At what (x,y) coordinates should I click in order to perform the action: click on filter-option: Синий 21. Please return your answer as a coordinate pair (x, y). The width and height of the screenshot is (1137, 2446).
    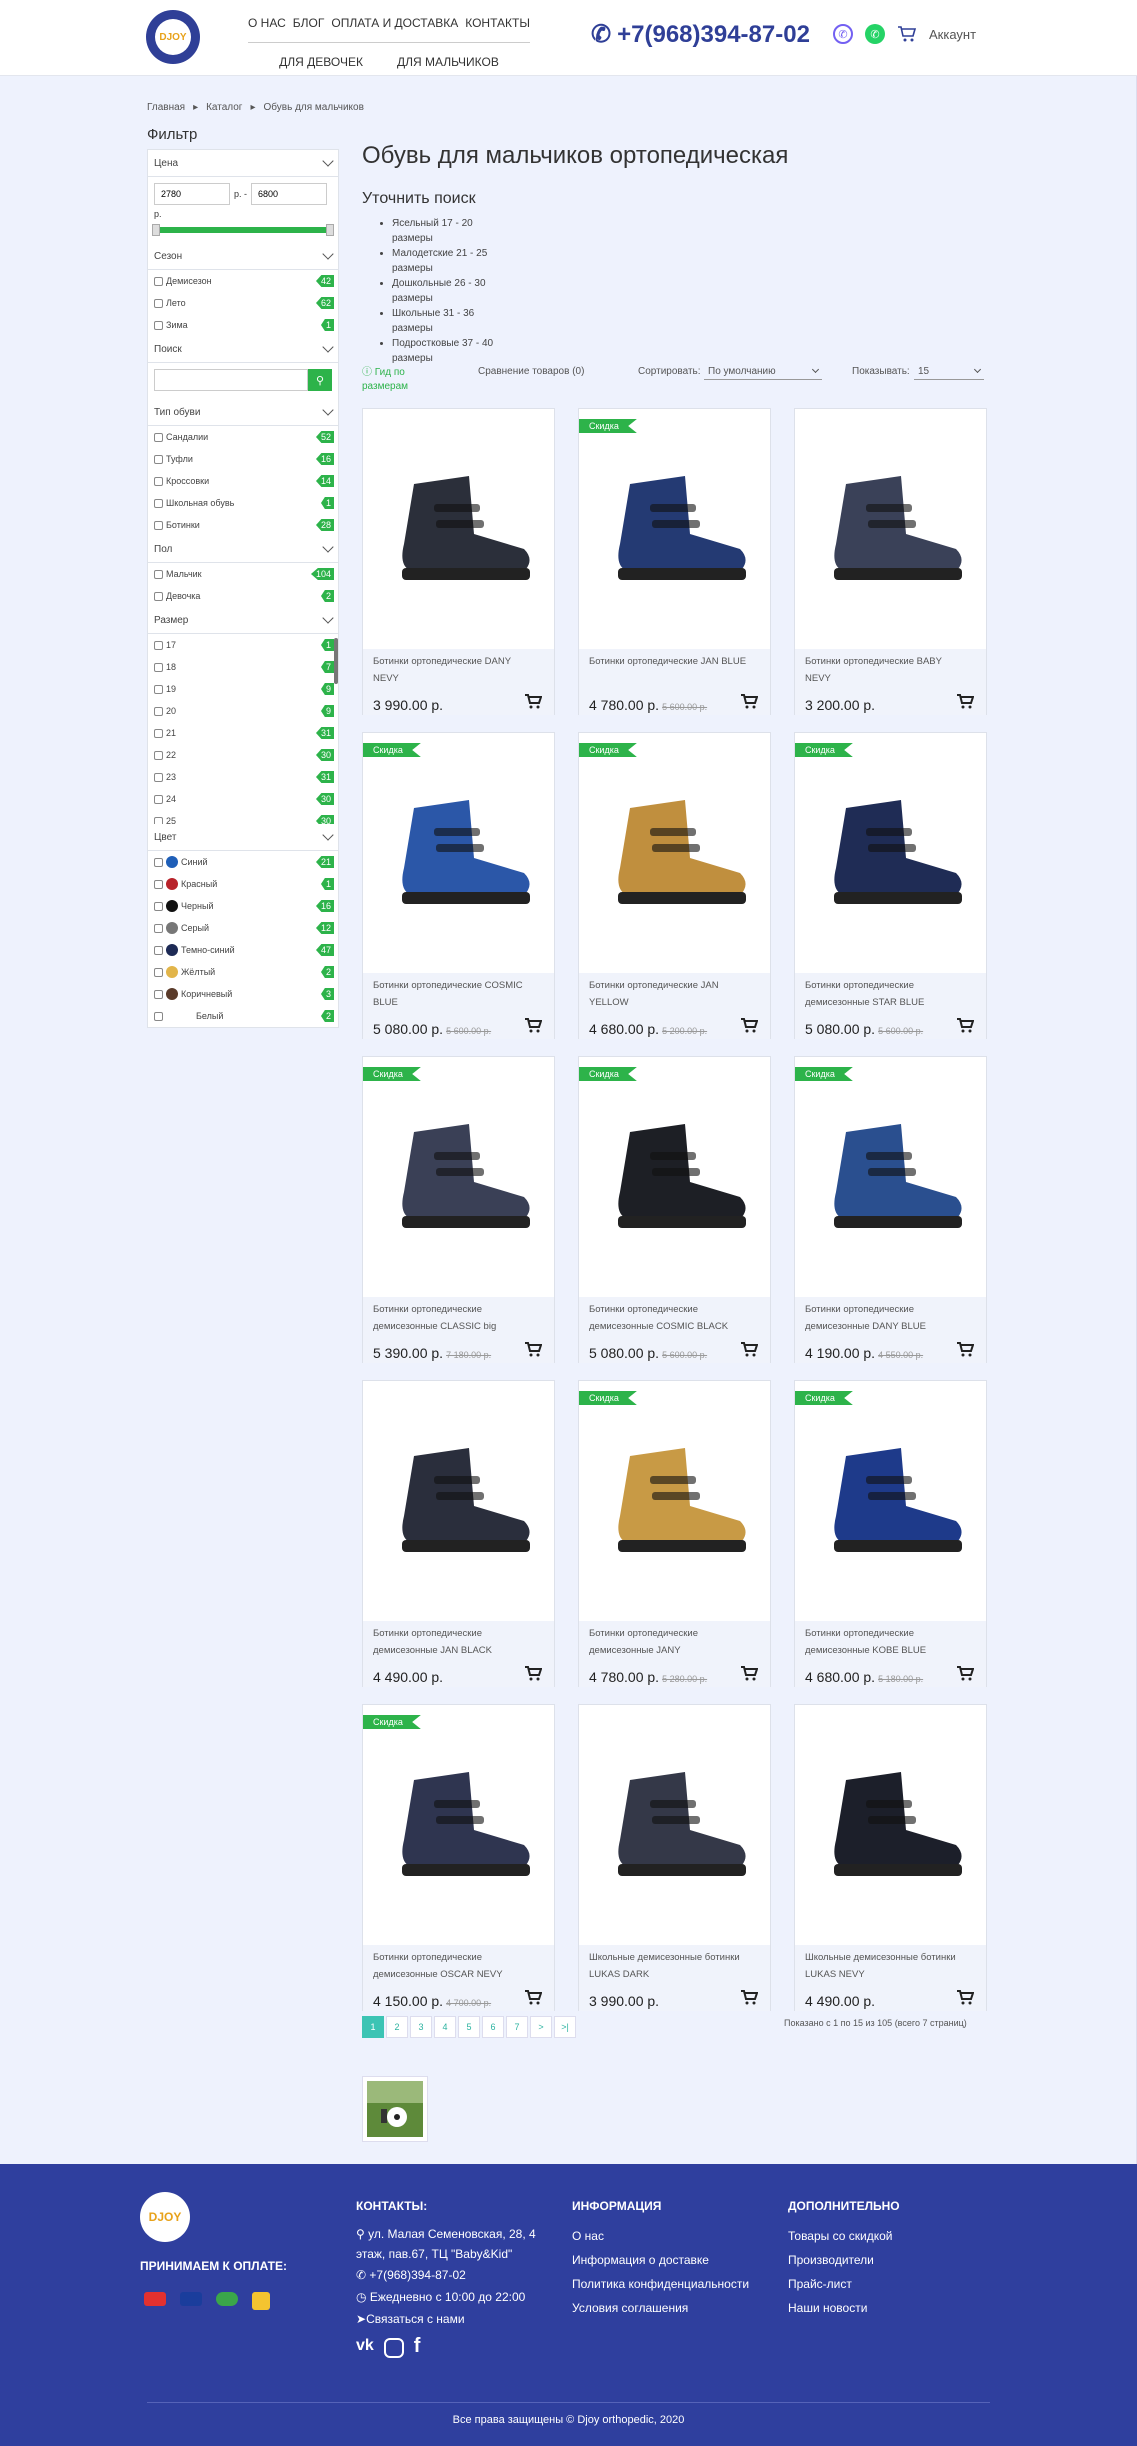
    Looking at the image, I should click on (243, 862).